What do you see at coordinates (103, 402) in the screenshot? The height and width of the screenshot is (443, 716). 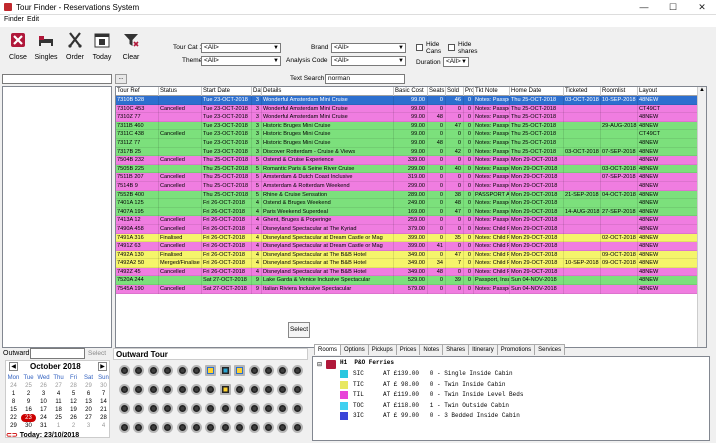 I see `calendar-day: 14` at bounding box center [103, 402].